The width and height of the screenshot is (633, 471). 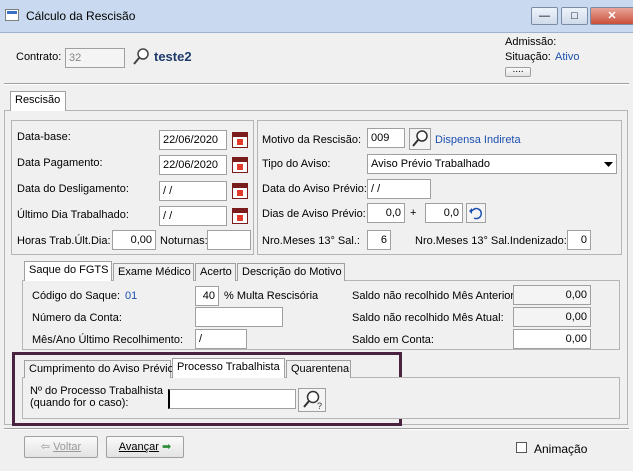 I want to click on tipo-aviso-label: Tipo do Aviso:, so click(x=296, y=164).